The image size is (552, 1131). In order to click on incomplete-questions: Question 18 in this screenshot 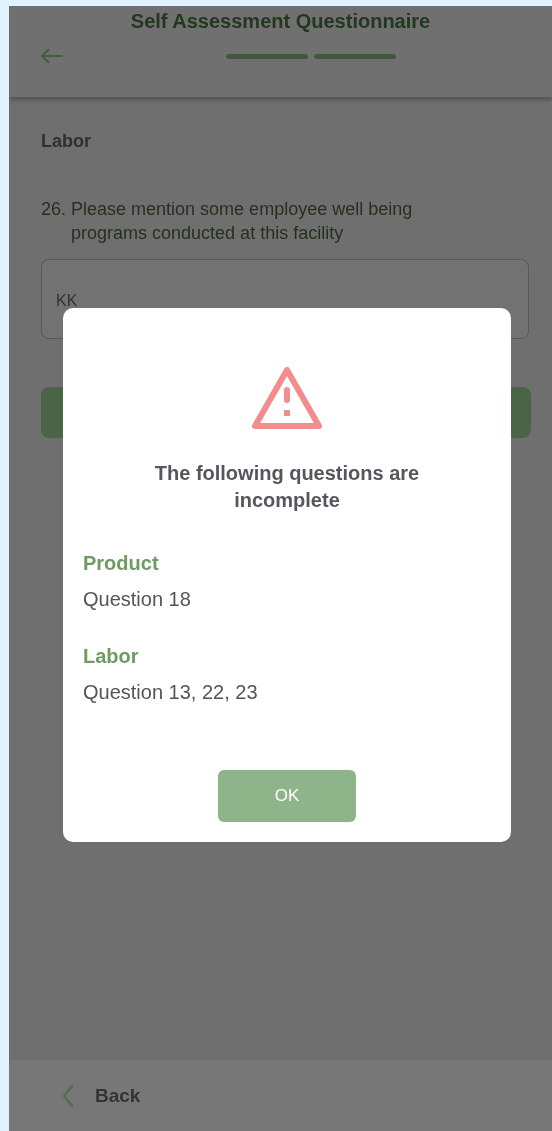, I will do `click(137, 599)`.